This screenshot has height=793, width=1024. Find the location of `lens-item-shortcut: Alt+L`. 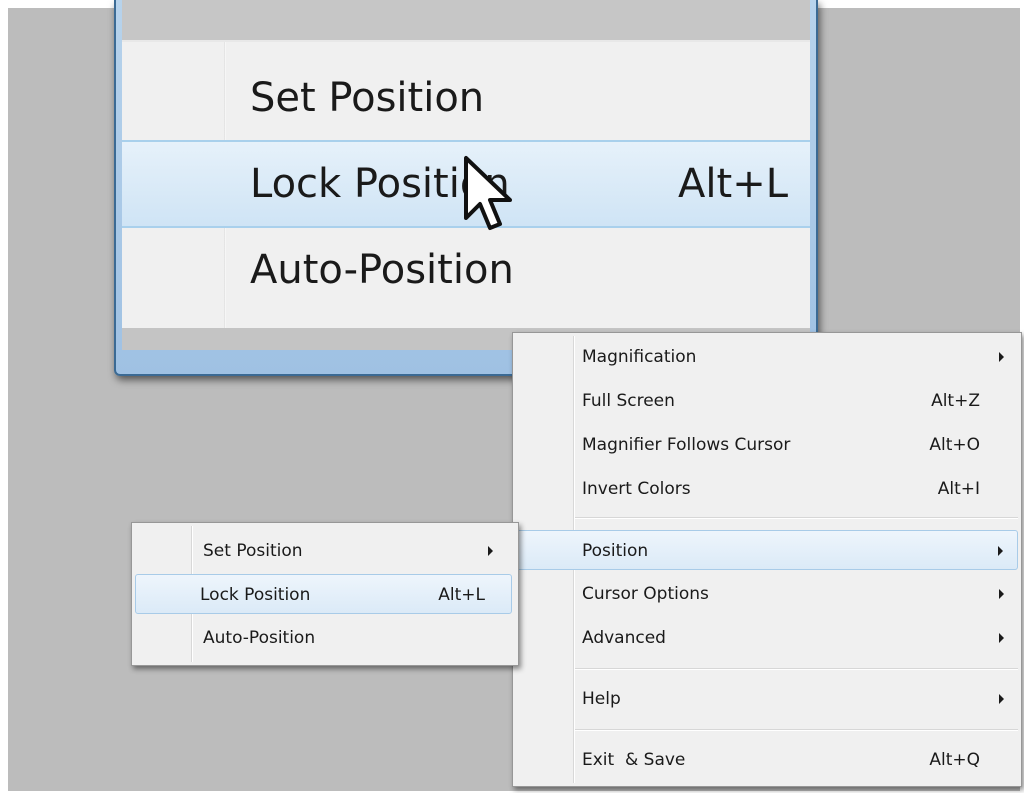

lens-item-shortcut: Alt+L is located at coordinates (733, 184).